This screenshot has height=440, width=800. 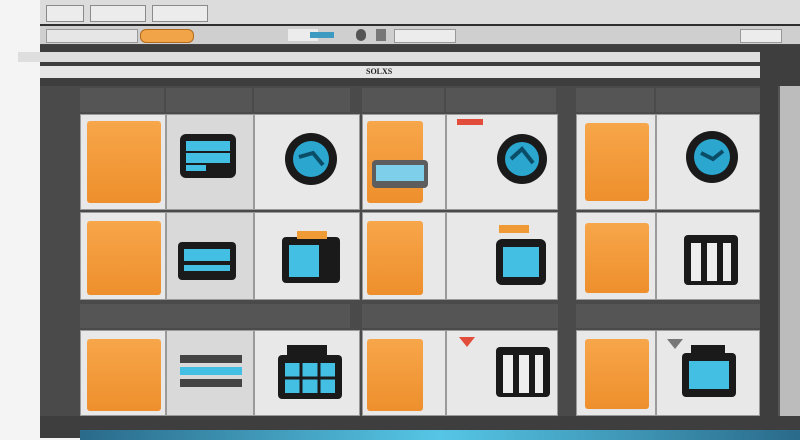 What do you see at coordinates (311, 257) in the screenshot?
I see `window-icon` at bounding box center [311, 257].